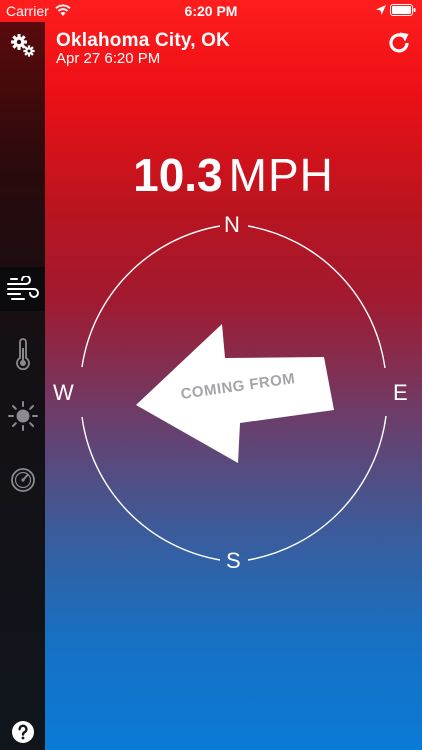  I want to click on sidebar-item-sun, so click(22, 416).